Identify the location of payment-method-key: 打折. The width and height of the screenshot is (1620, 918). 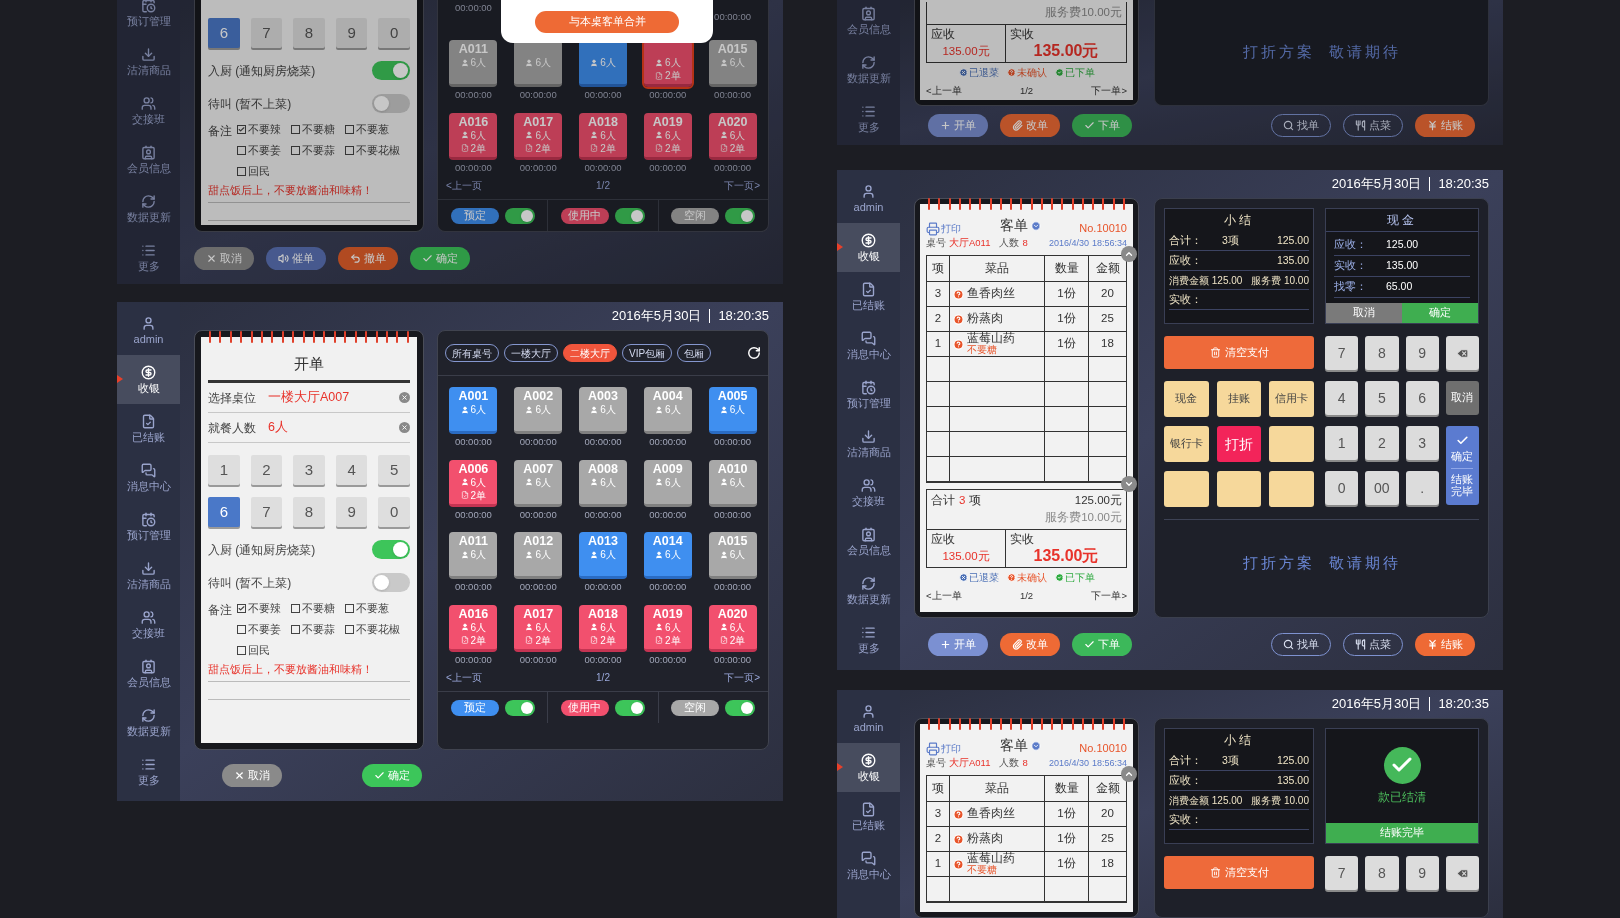
(1239, 444).